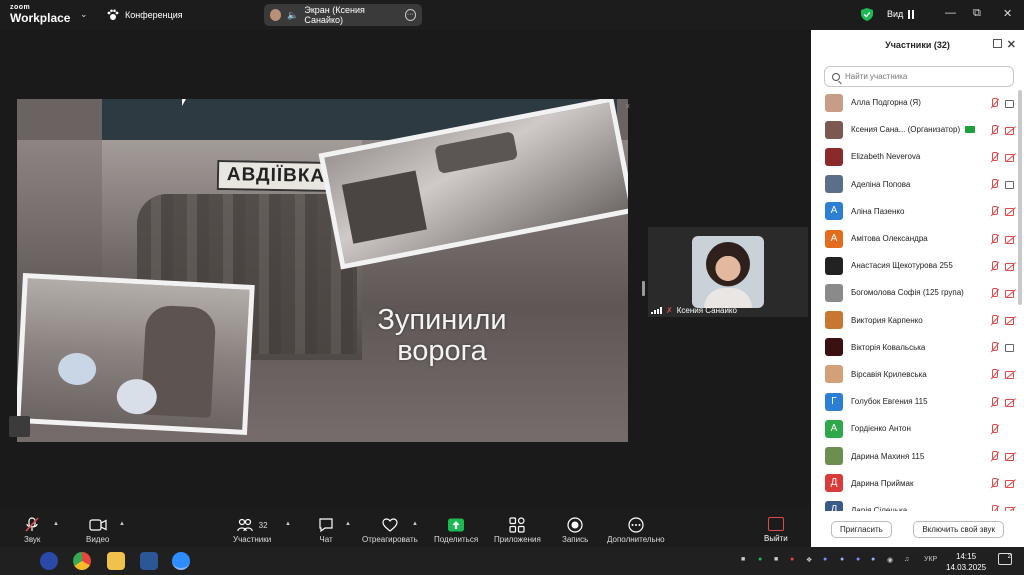 Image resolution: width=1024 pixels, height=575 pixels. What do you see at coordinates (809, 560) in the screenshot?
I see `bluetooth-icon: ❖` at bounding box center [809, 560].